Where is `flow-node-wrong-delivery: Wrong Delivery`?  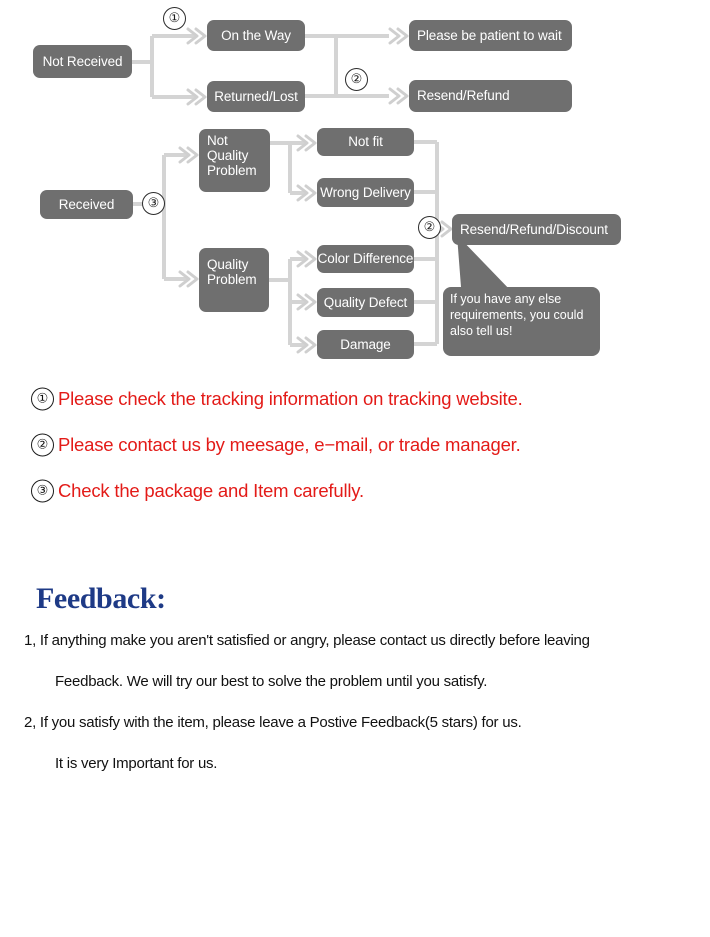
flow-node-wrong-delivery: Wrong Delivery is located at coordinates (365, 192).